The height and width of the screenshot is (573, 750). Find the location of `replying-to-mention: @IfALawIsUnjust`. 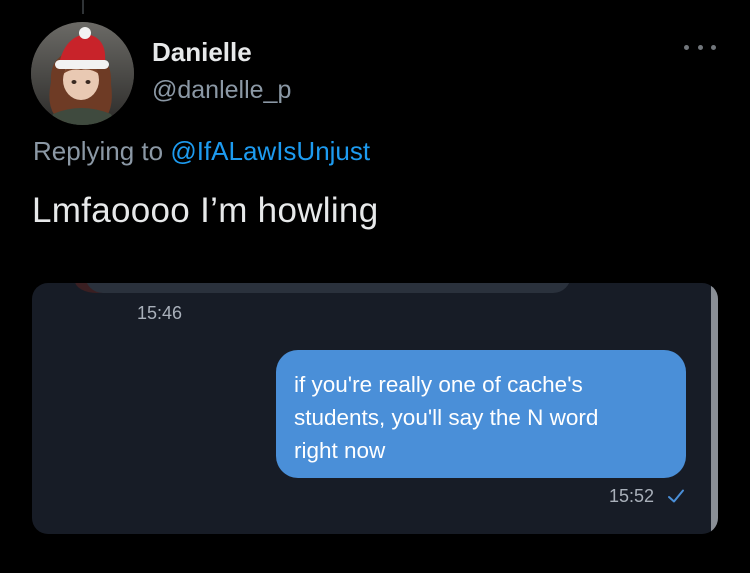

replying-to-mention: @IfALawIsUnjust is located at coordinates (270, 151).